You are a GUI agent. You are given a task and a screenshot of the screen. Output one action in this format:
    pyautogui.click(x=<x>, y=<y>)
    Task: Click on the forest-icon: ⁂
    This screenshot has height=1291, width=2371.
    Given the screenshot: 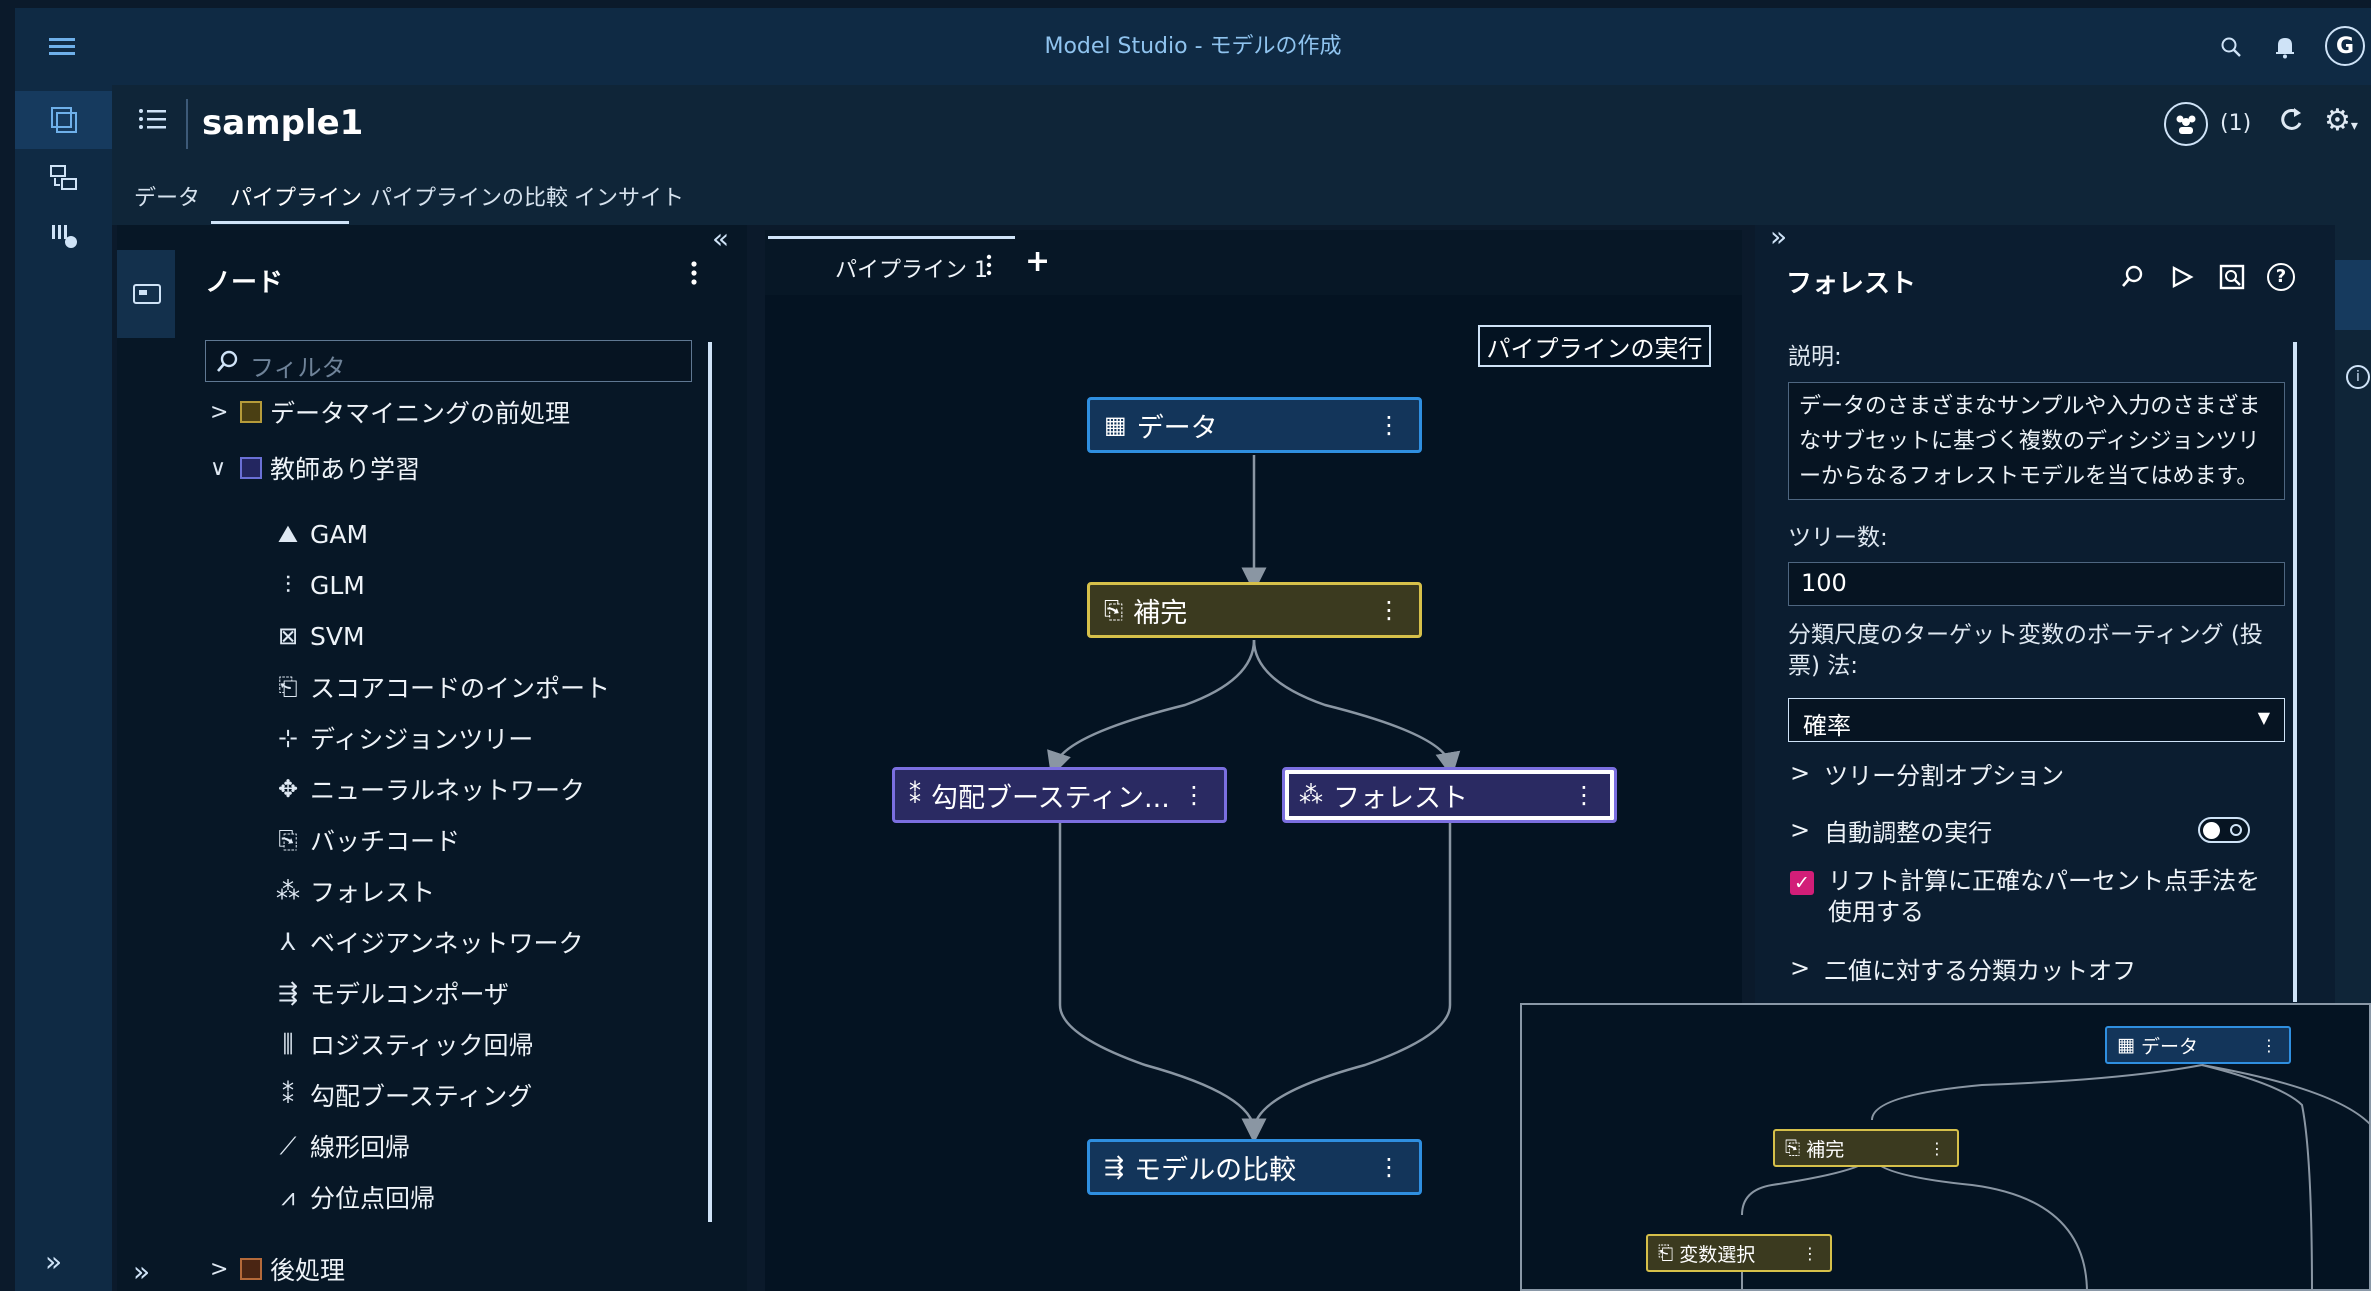 What is the action you would take?
    pyautogui.click(x=288, y=891)
    